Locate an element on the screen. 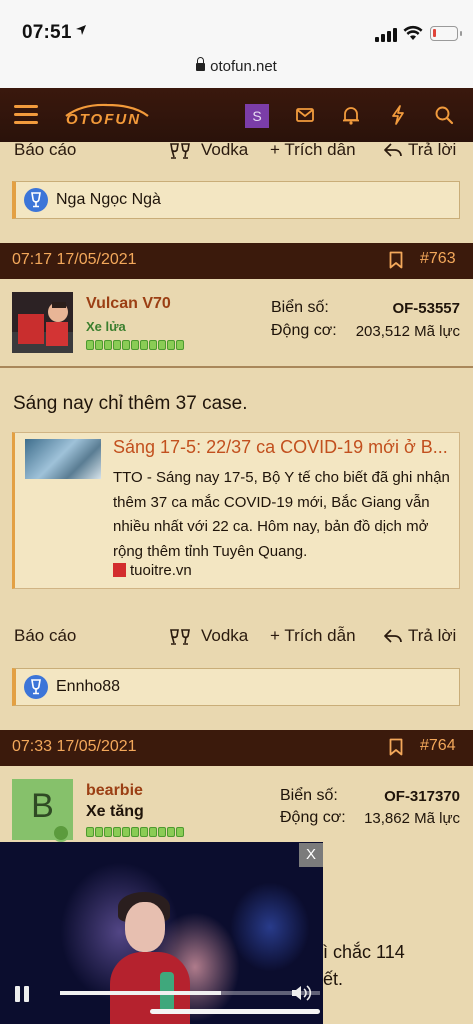  post-body-partial: ết. is located at coordinates (333, 979).